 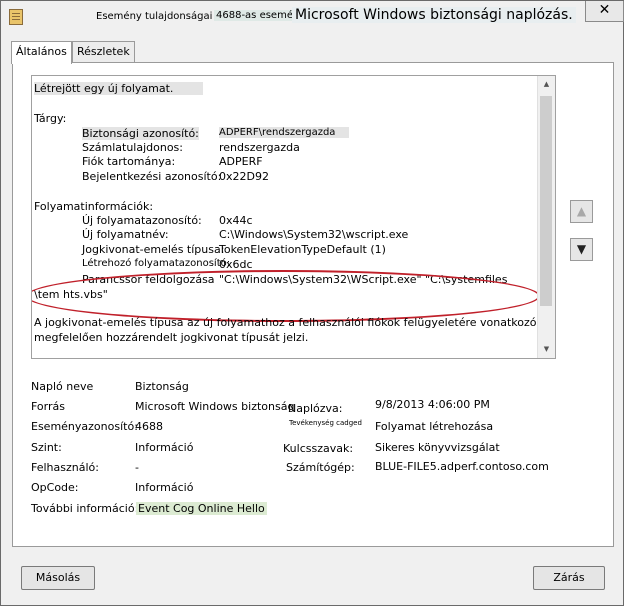 What do you see at coordinates (164, 447) in the screenshot?
I see `level-value: Információ` at bounding box center [164, 447].